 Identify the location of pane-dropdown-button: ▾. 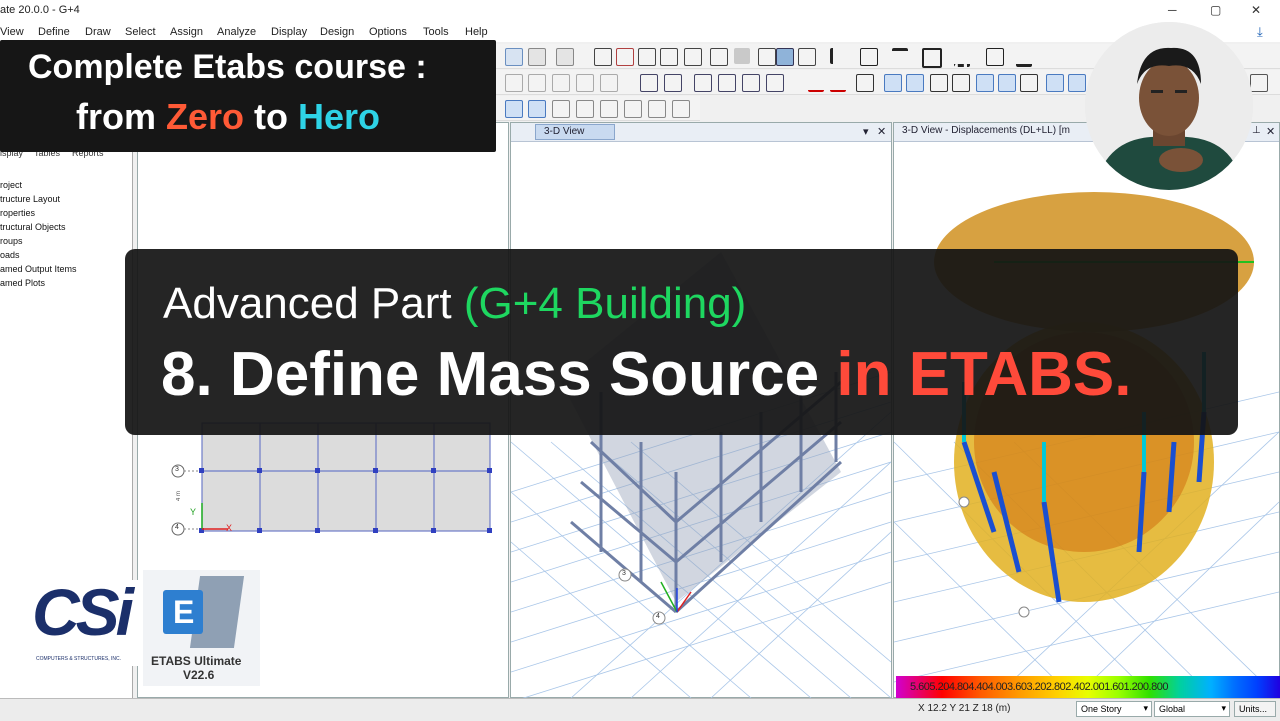
(866, 131).